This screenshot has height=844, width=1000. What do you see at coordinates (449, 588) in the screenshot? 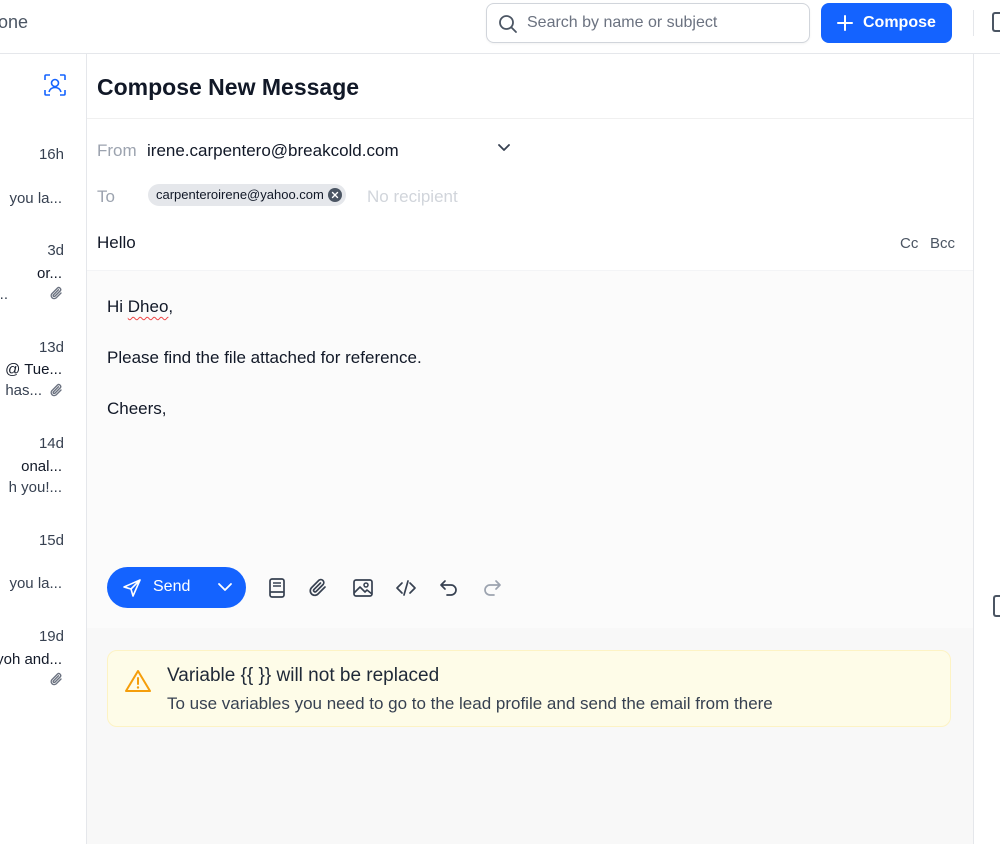
I see `undo-icon` at bounding box center [449, 588].